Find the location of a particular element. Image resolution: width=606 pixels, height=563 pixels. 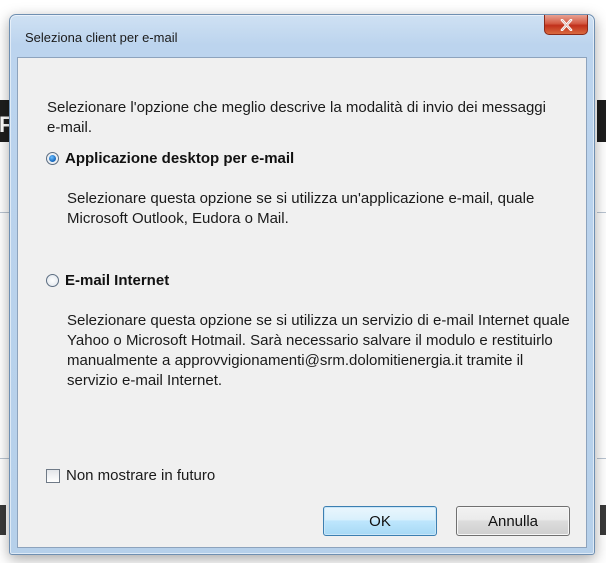

close-x-icon is located at coordinates (566, 24).